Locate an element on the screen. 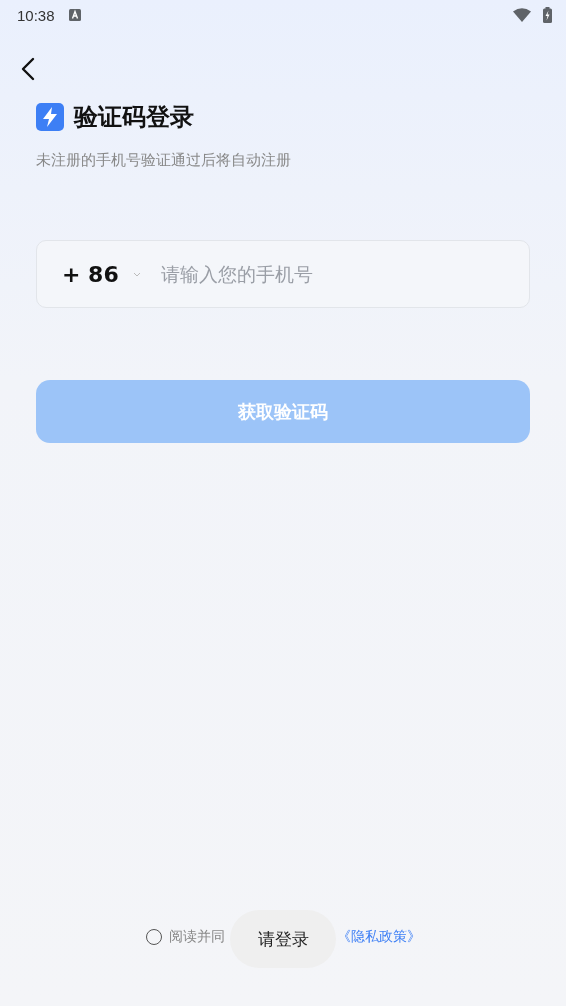  keyboard-notification-icon is located at coordinates (74, 15).